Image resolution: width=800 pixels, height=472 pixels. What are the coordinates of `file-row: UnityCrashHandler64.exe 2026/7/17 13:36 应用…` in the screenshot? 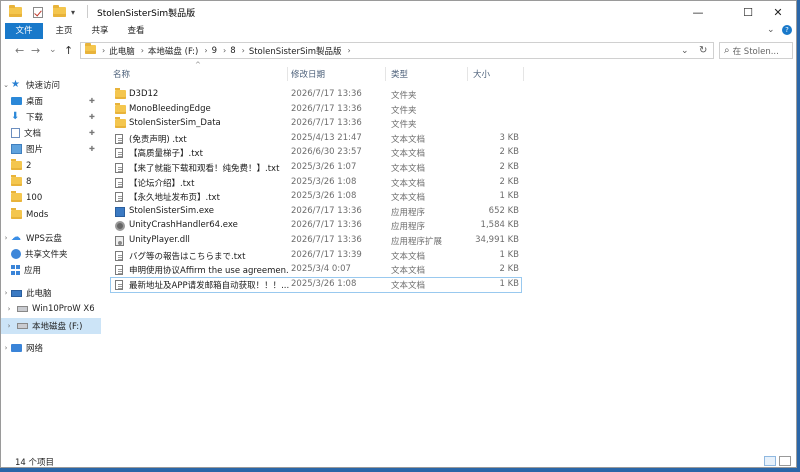 It's located at (316, 226).